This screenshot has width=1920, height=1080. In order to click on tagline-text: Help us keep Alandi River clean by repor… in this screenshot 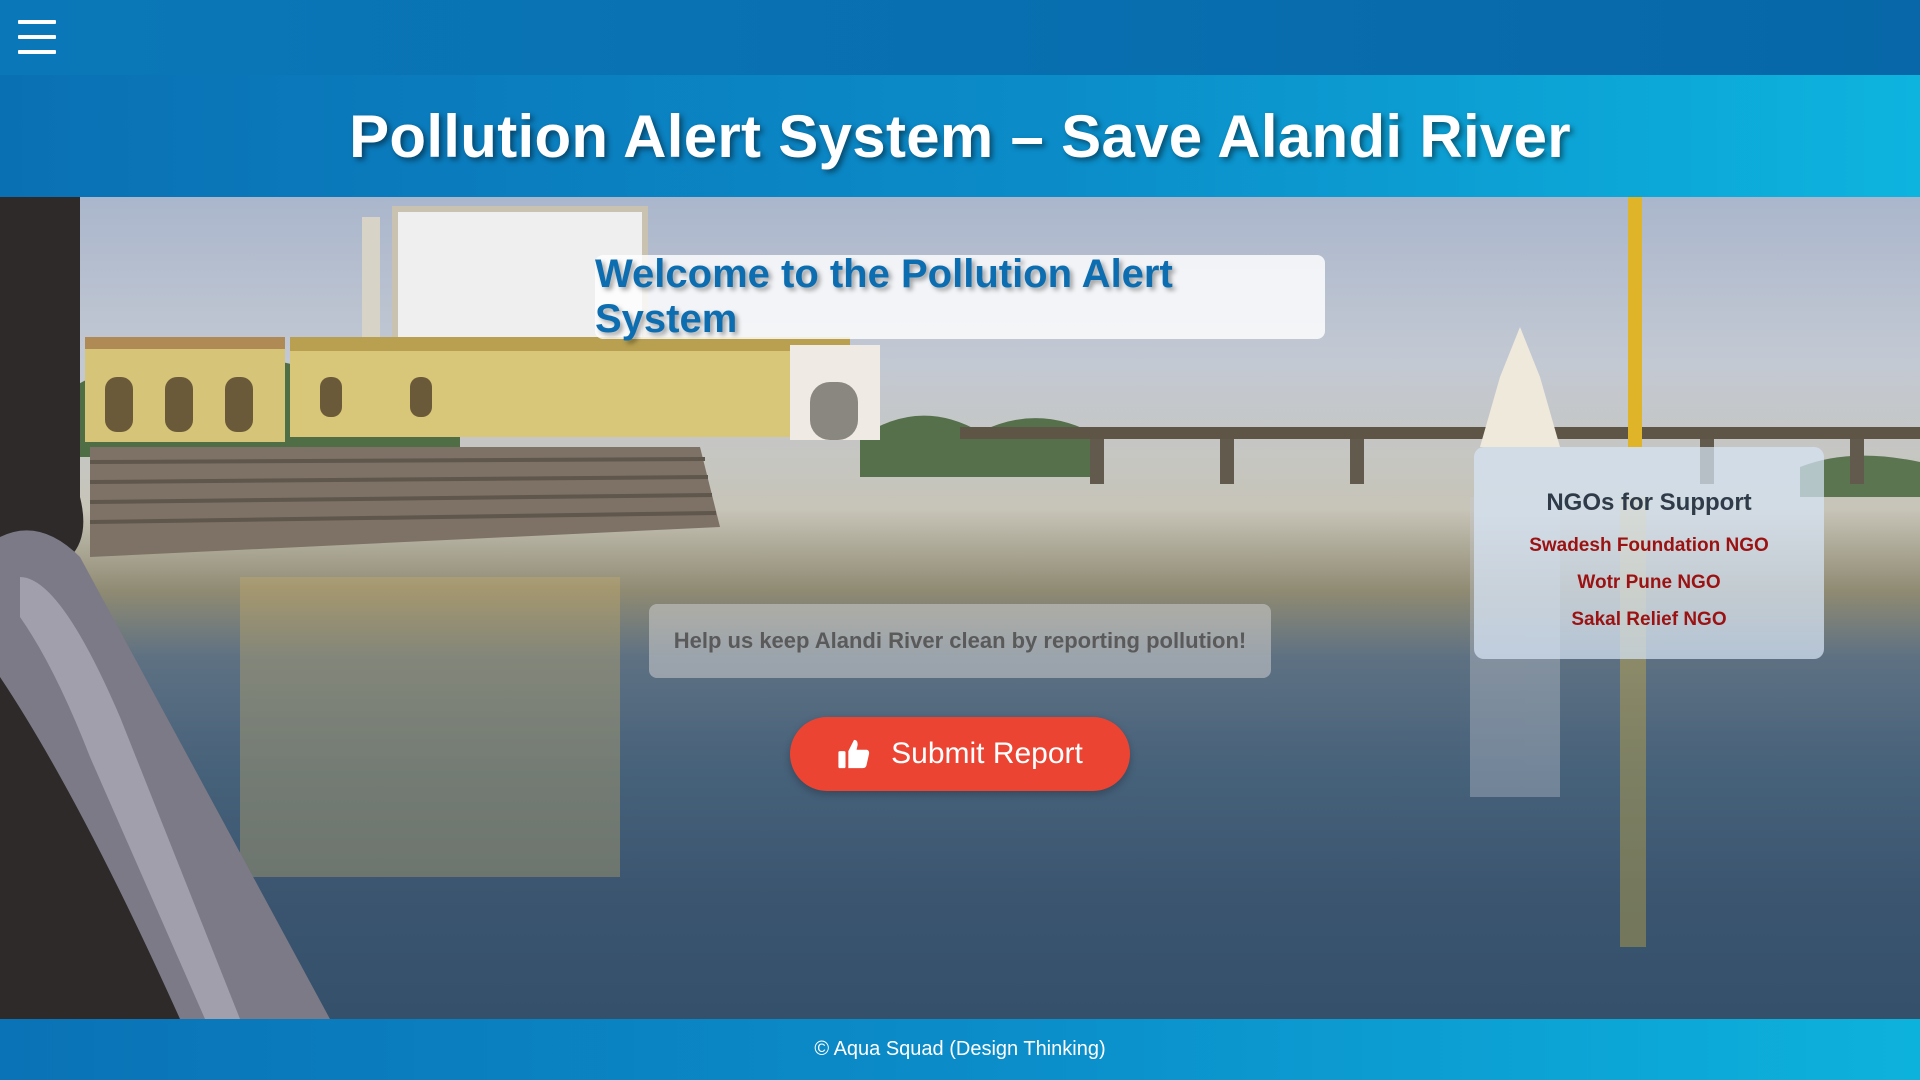, I will do `click(960, 640)`.